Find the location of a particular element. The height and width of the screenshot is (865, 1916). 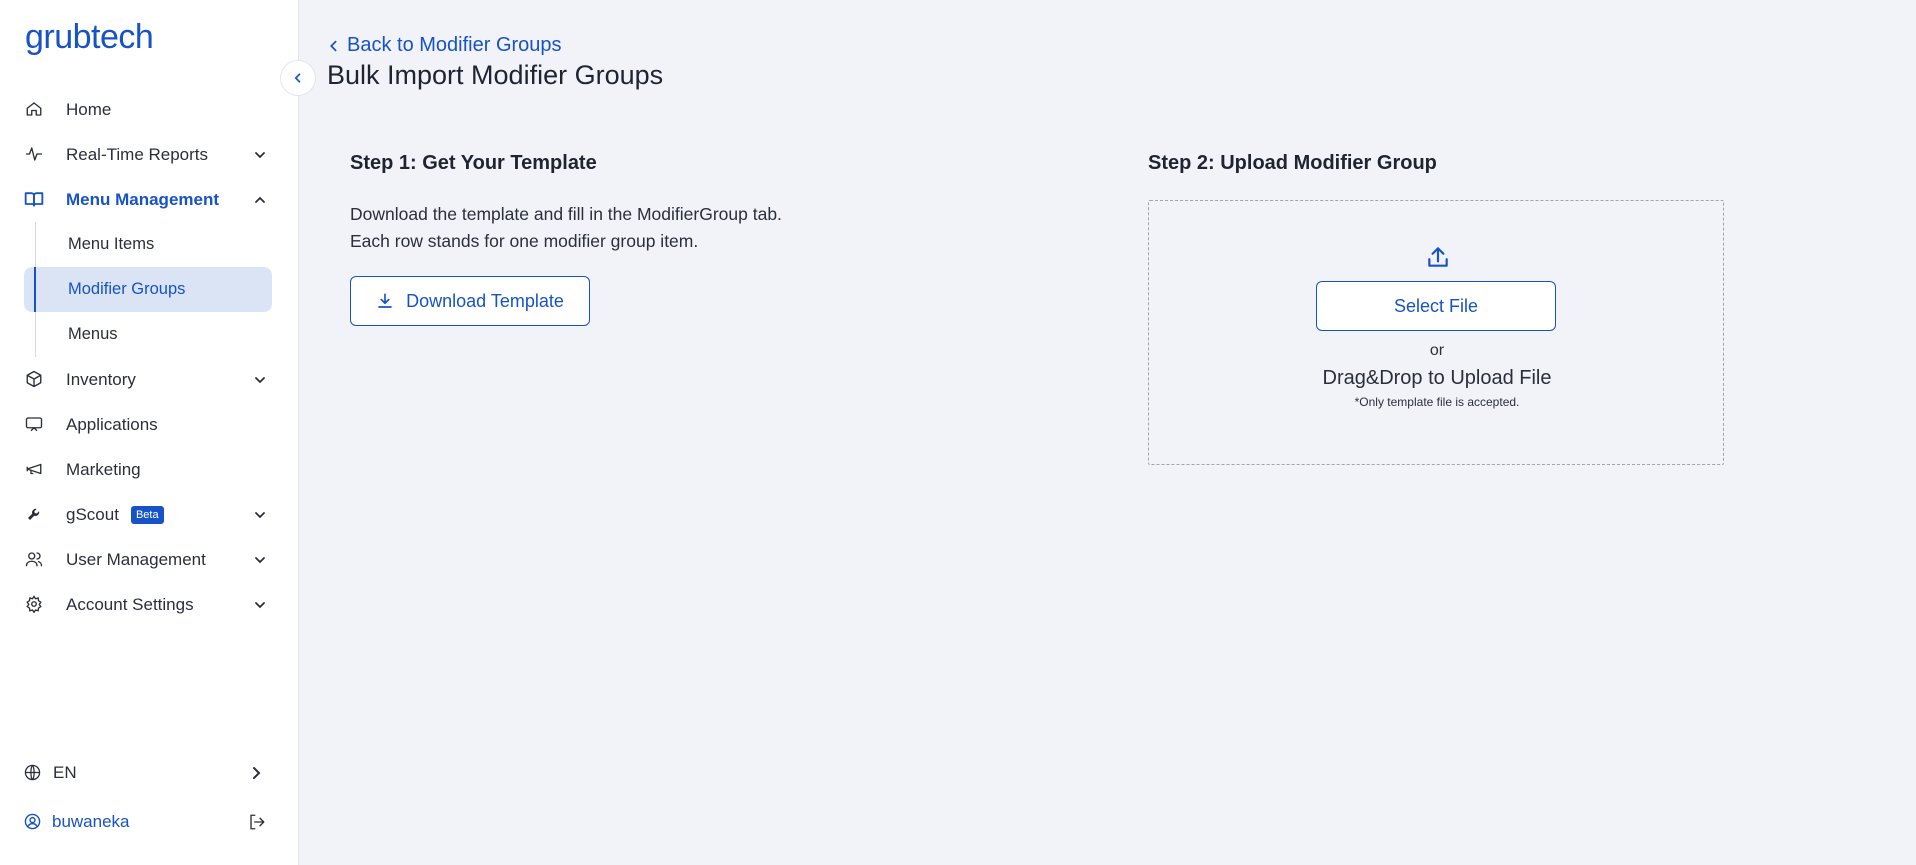

megaphone-icon is located at coordinates (34, 469).